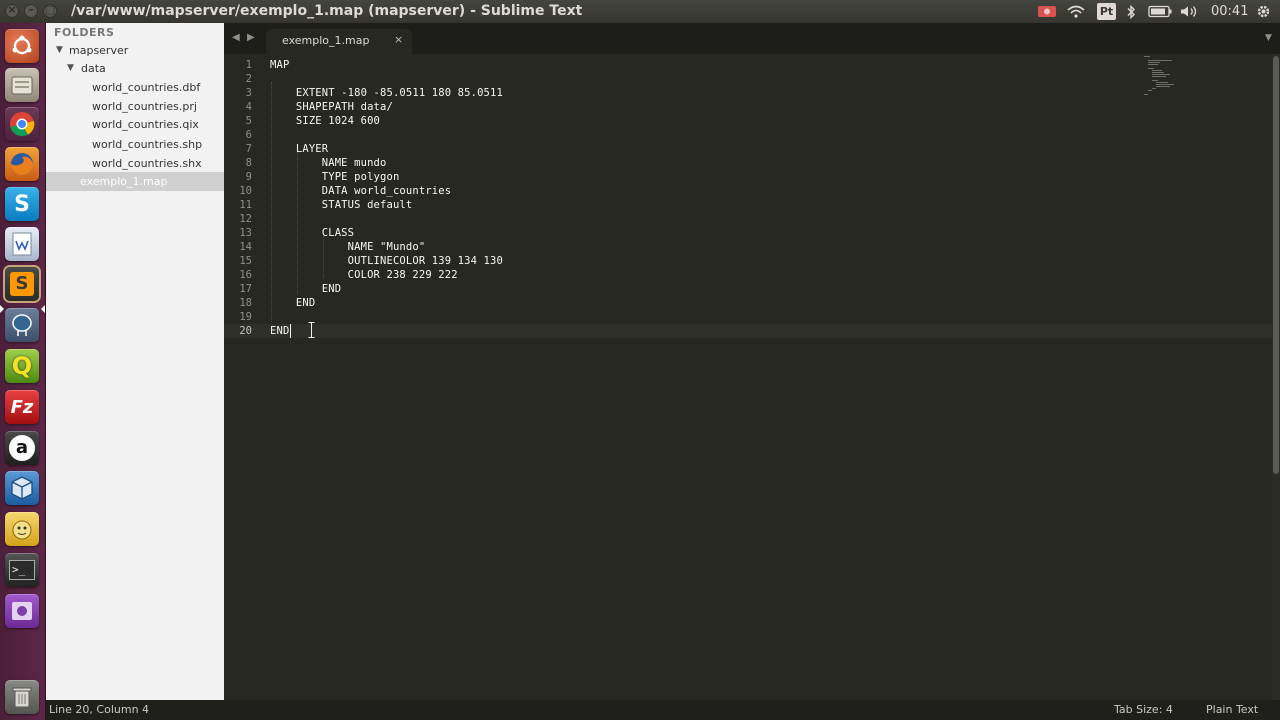  Describe the element at coordinates (348, 247) in the screenshot. I see `code-line: NAME "Mundo"` at that location.